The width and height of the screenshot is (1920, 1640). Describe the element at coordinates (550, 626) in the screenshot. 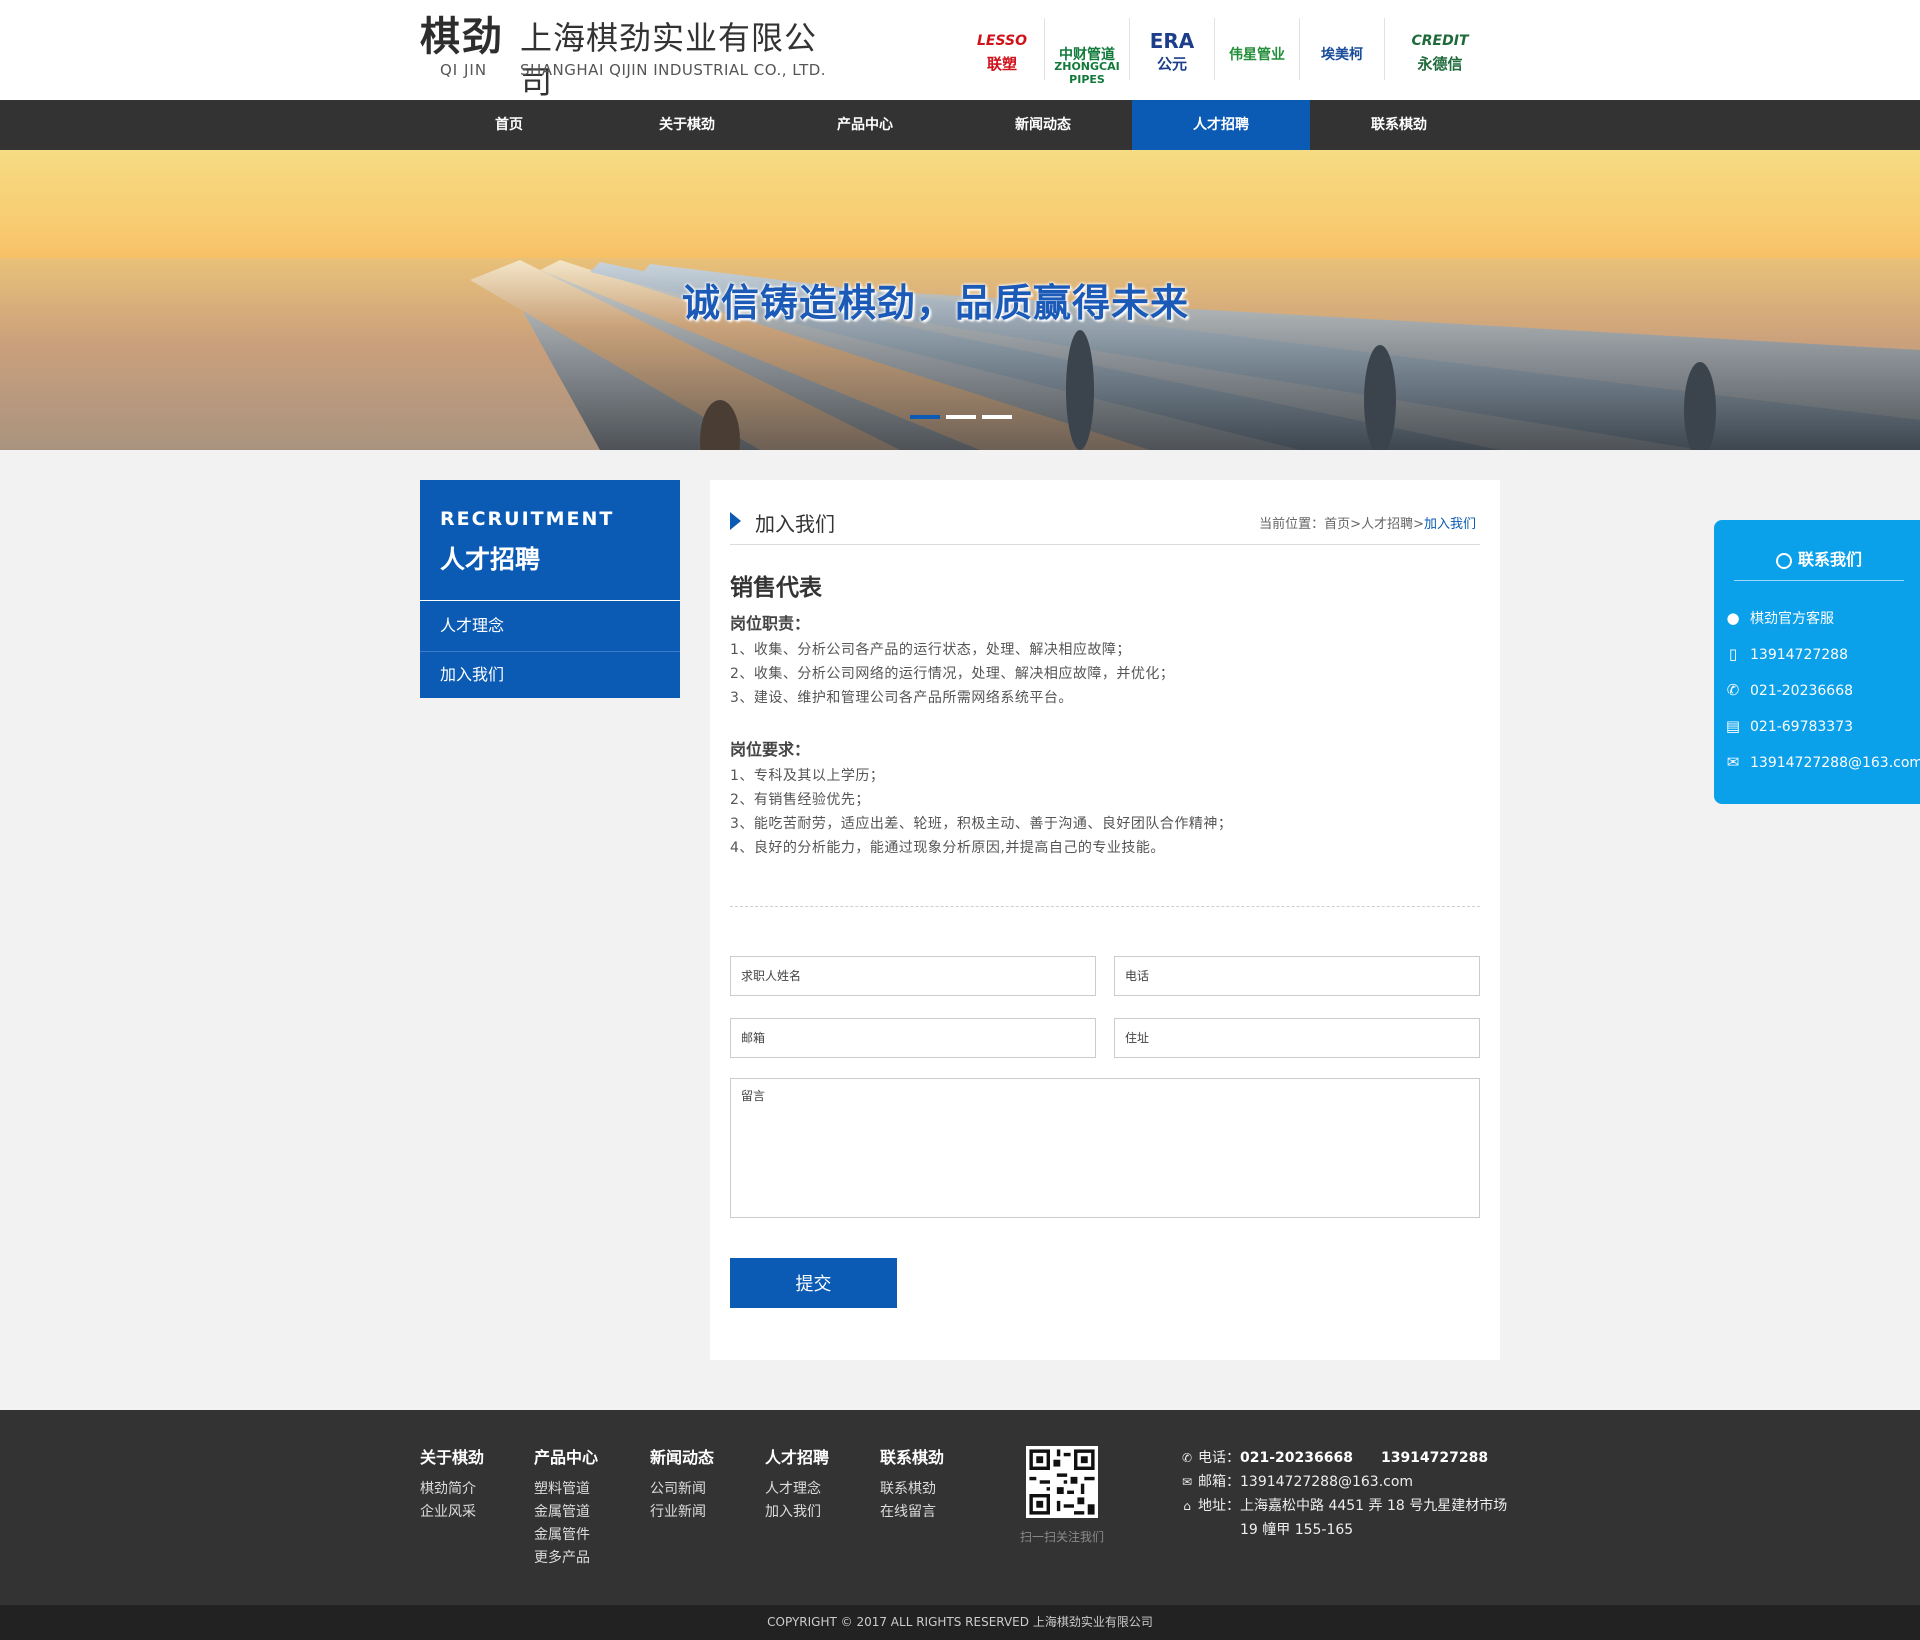

I see `sidebar-item-talent-philosophy: 人才理念` at that location.